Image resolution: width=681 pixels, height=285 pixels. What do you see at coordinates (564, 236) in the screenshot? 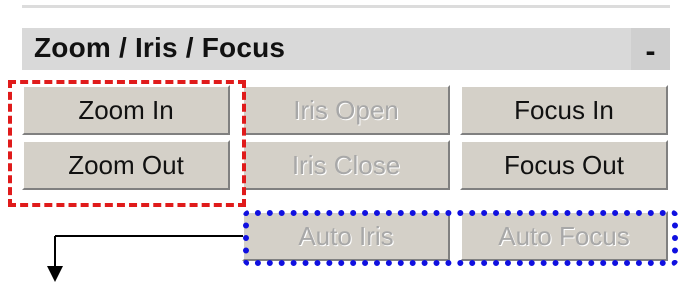
I see `auto-focus-button: Auto Focus` at bounding box center [564, 236].